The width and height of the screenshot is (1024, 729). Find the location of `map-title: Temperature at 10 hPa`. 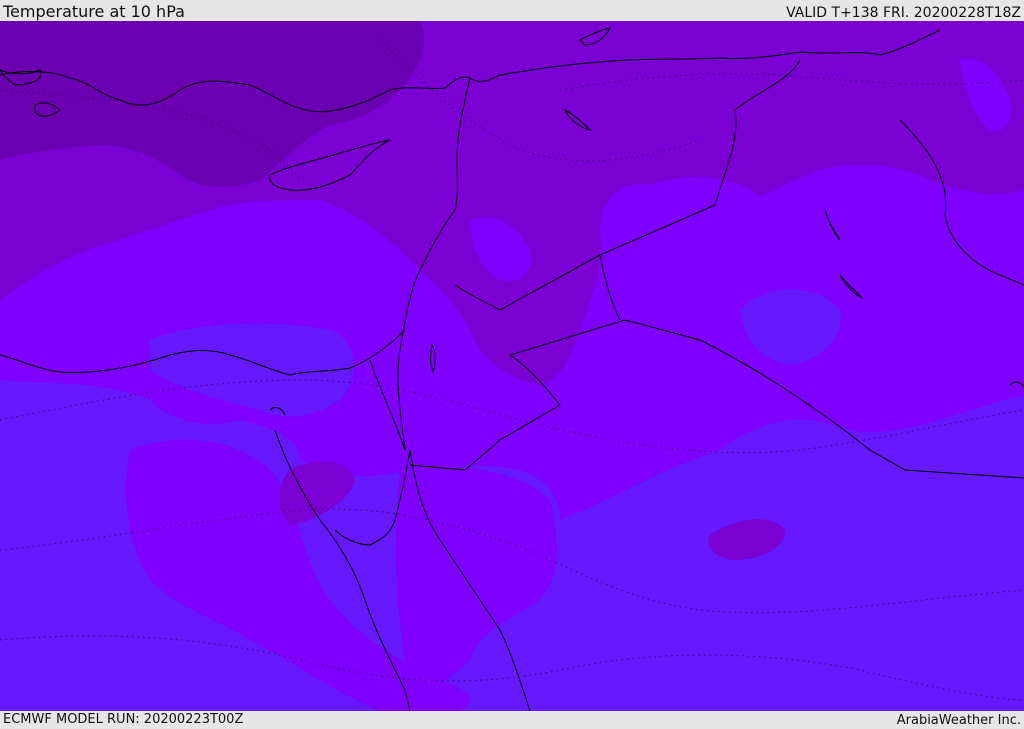

map-title: Temperature at 10 hPa is located at coordinates (94, 11).